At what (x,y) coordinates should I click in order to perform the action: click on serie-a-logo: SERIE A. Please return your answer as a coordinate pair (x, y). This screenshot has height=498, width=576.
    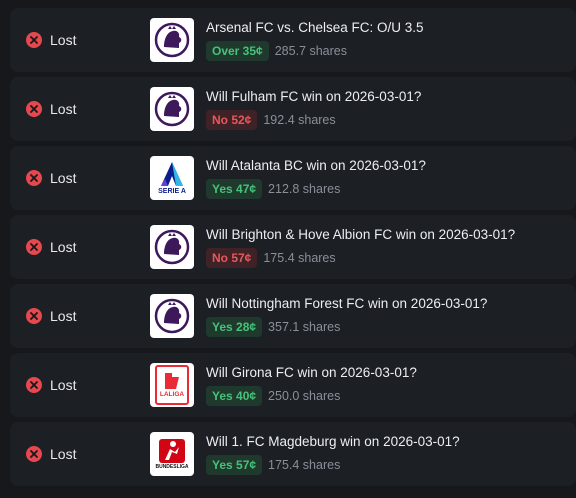
    Looking at the image, I should click on (172, 178).